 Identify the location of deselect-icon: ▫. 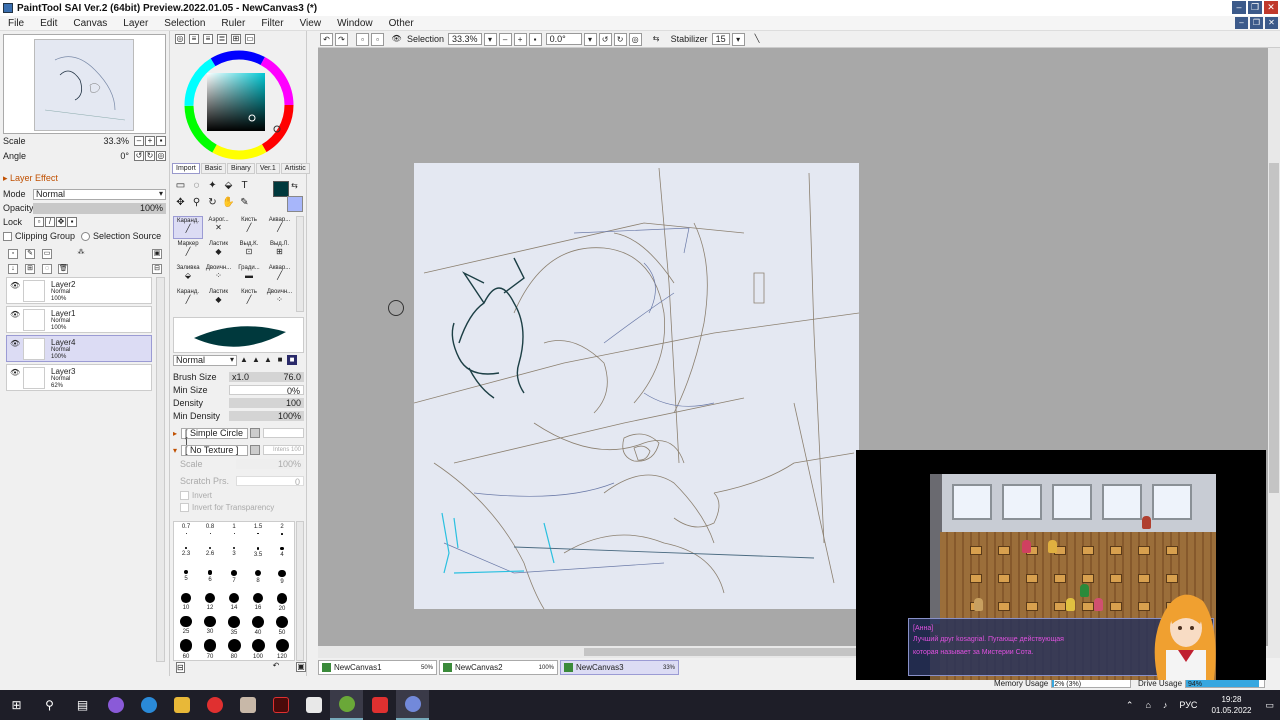
(362, 39).